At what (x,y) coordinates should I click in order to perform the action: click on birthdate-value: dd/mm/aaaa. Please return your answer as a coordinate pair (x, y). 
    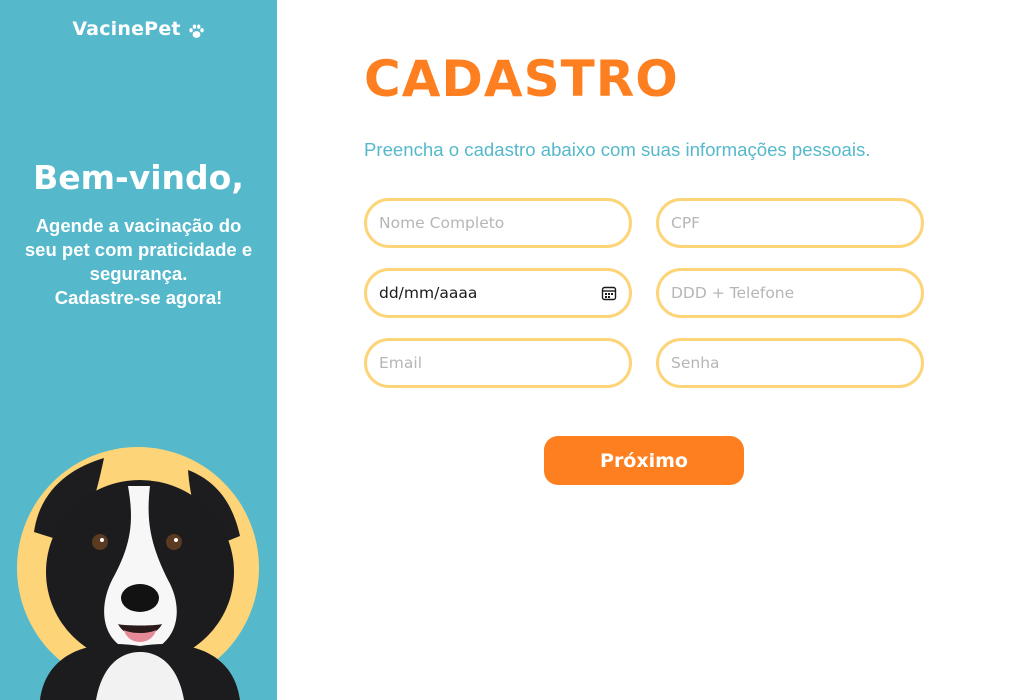
    Looking at the image, I should click on (428, 293).